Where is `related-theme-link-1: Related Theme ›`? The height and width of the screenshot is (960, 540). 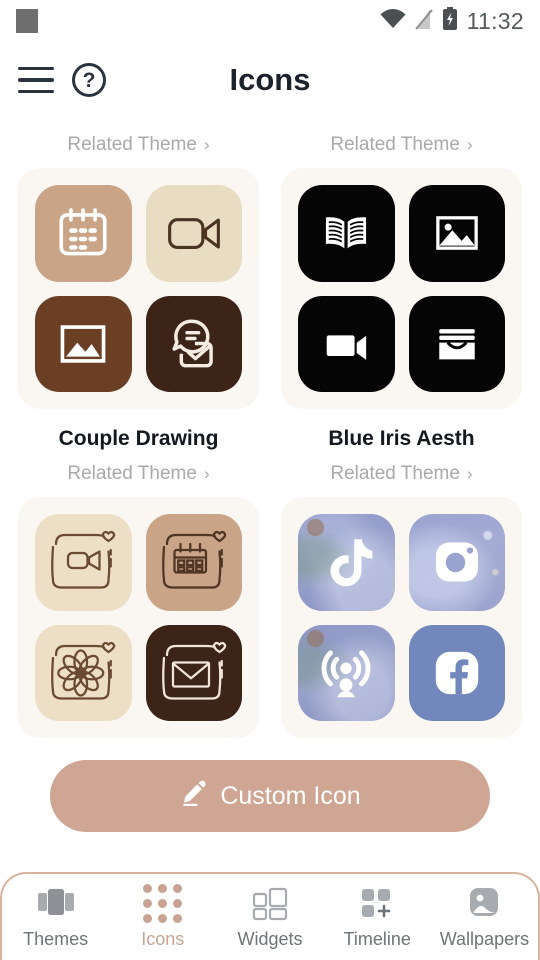
related-theme-link-1: Related Theme › is located at coordinates (138, 146).